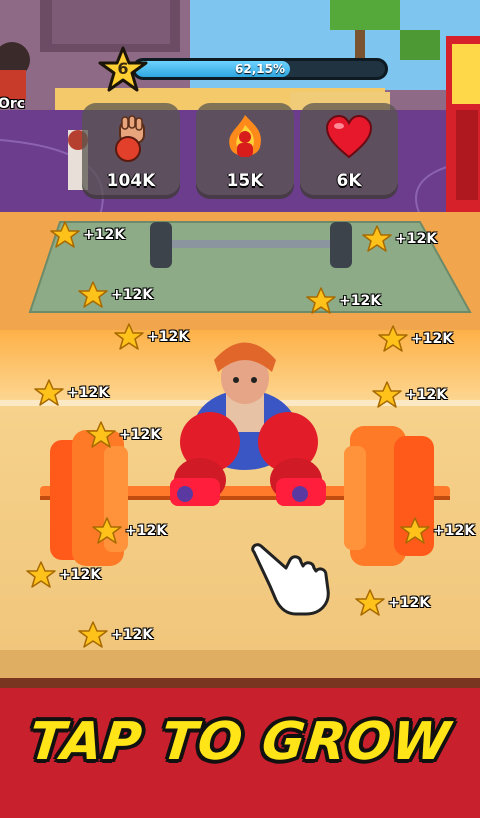 The image size is (480, 818). I want to click on stat-card-power: 15K, so click(245, 151).